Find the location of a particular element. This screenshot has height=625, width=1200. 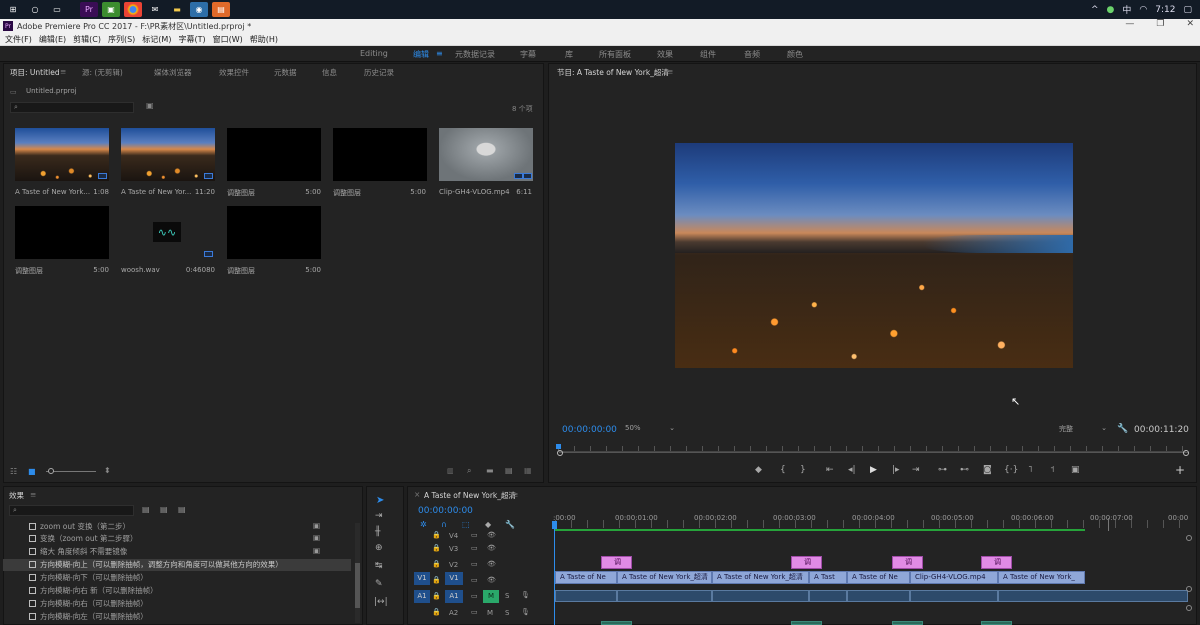

scrub-start-handle is located at coordinates (560, 453).